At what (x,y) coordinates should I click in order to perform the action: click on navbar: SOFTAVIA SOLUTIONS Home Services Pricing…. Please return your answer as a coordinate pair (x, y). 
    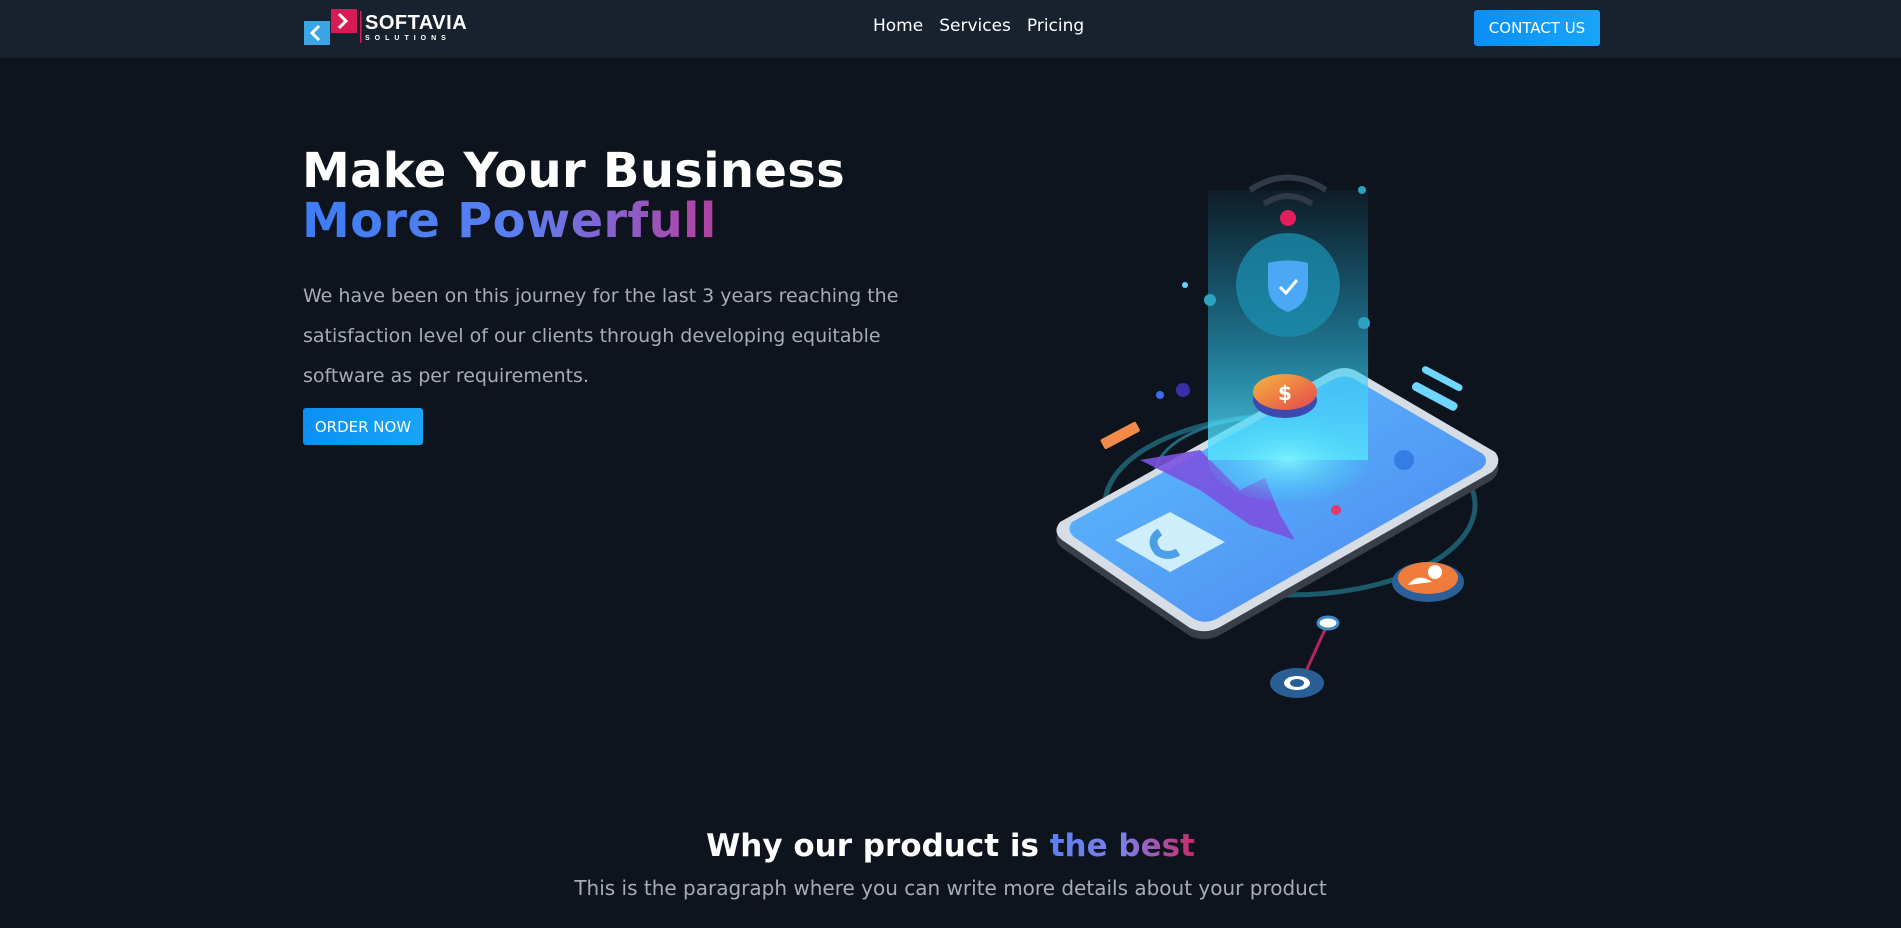
    Looking at the image, I should click on (950, 29).